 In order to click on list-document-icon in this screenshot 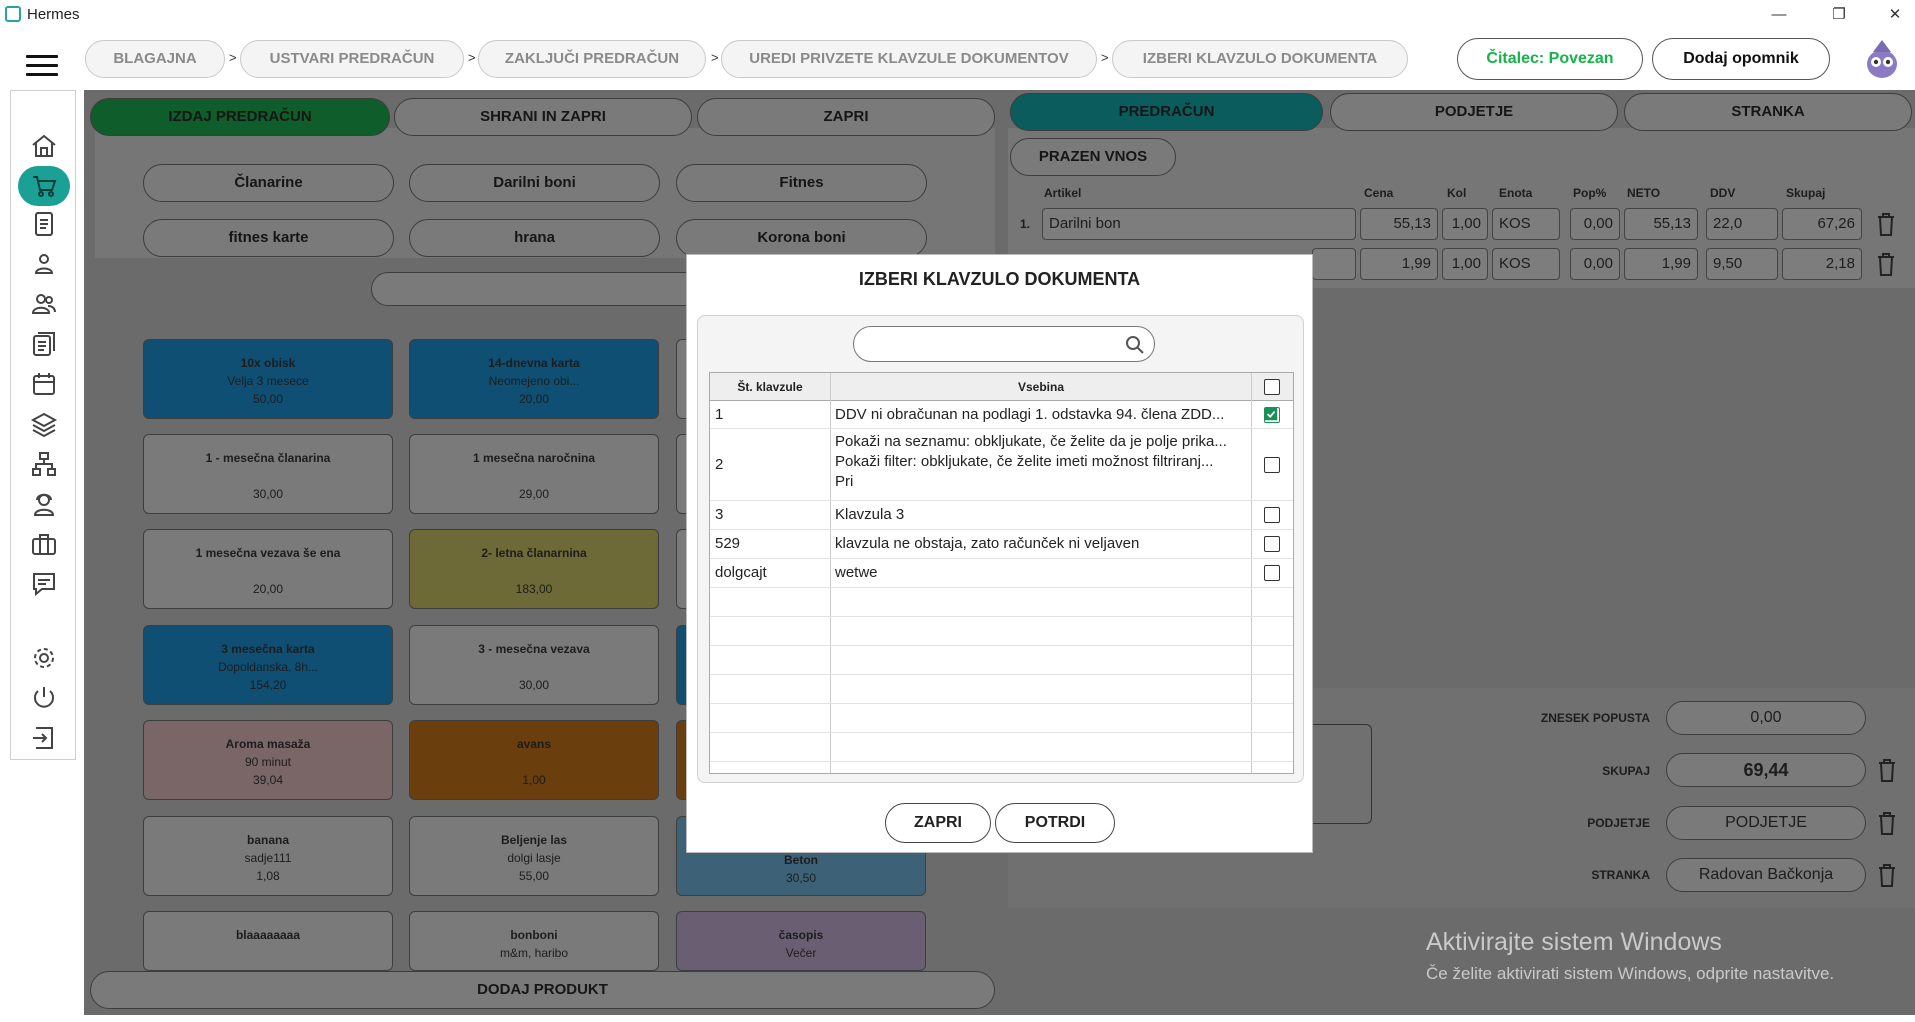, I will do `click(44, 344)`.